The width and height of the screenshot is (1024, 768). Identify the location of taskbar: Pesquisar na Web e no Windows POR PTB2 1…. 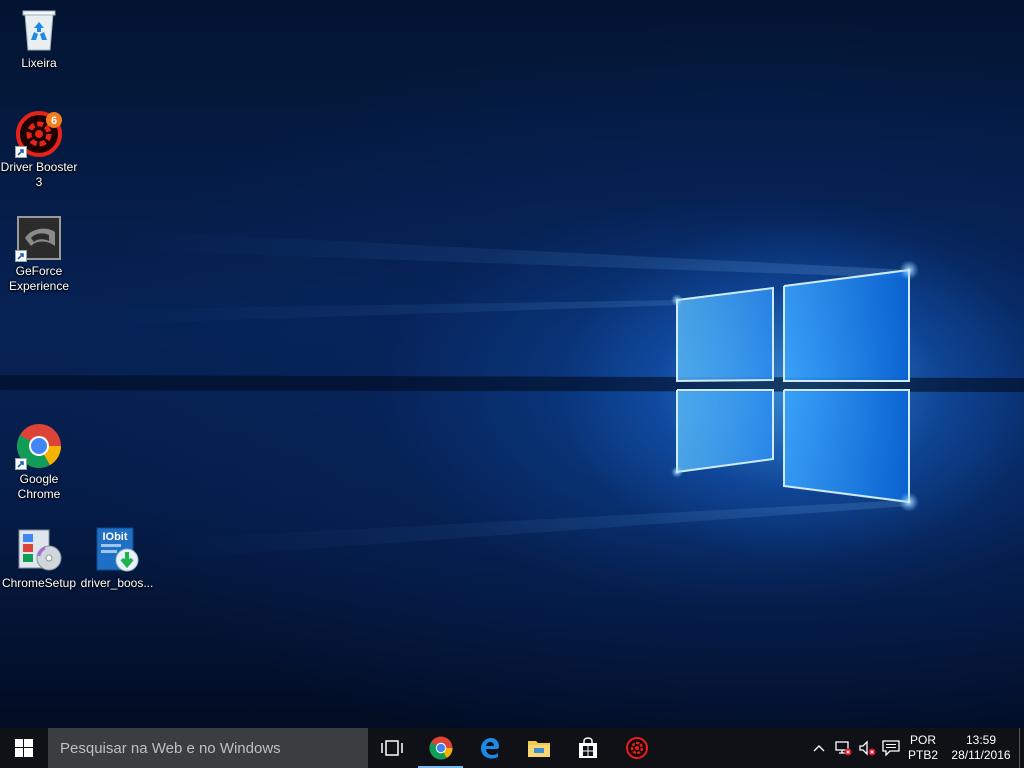
(512, 748).